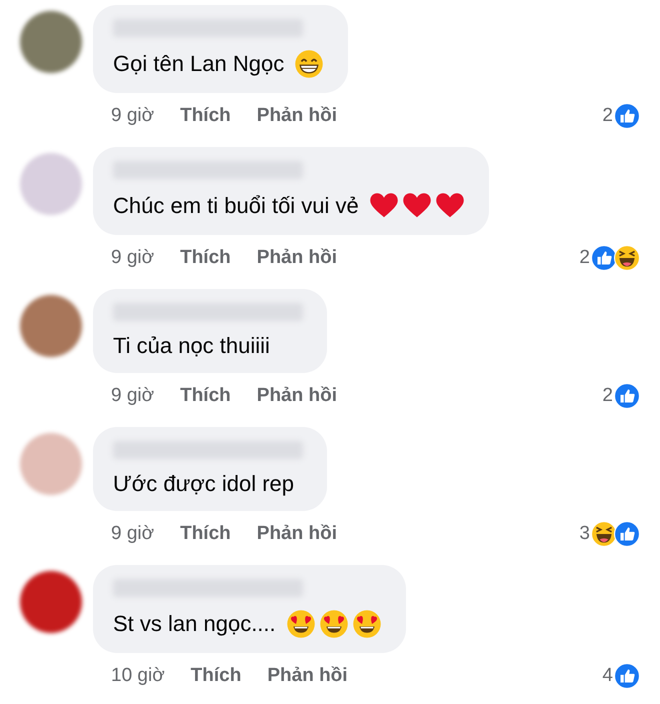  Describe the element at coordinates (198, 64) in the screenshot. I see `comment-text: Gọi tên Lan Ngọc` at that location.